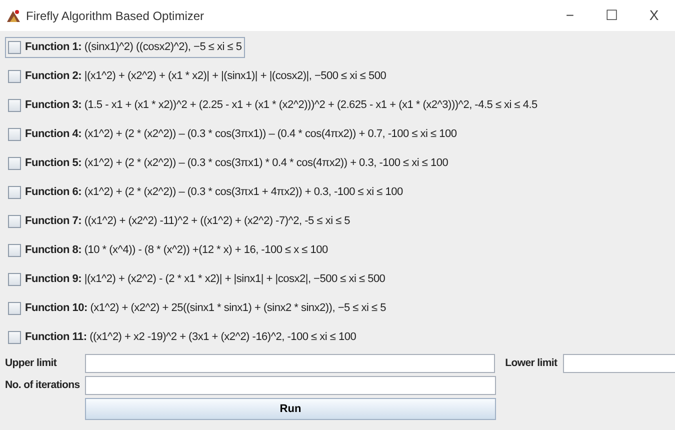 This screenshot has width=675, height=430. Describe the element at coordinates (290, 409) in the screenshot. I see `run-button: Run` at that location.